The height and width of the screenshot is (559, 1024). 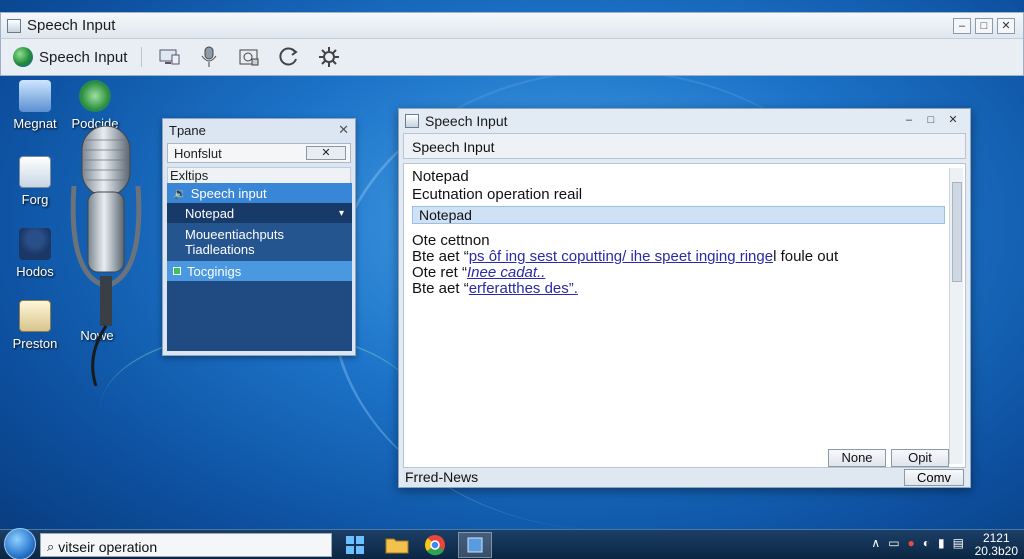 What do you see at coordinates (934, 477) in the screenshot?
I see `comv-button: Comv` at bounding box center [934, 477].